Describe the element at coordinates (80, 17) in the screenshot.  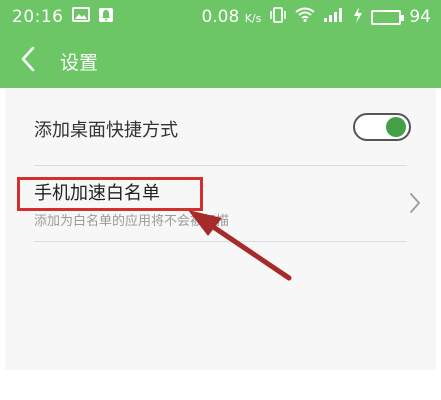
I see `image-icon` at that location.